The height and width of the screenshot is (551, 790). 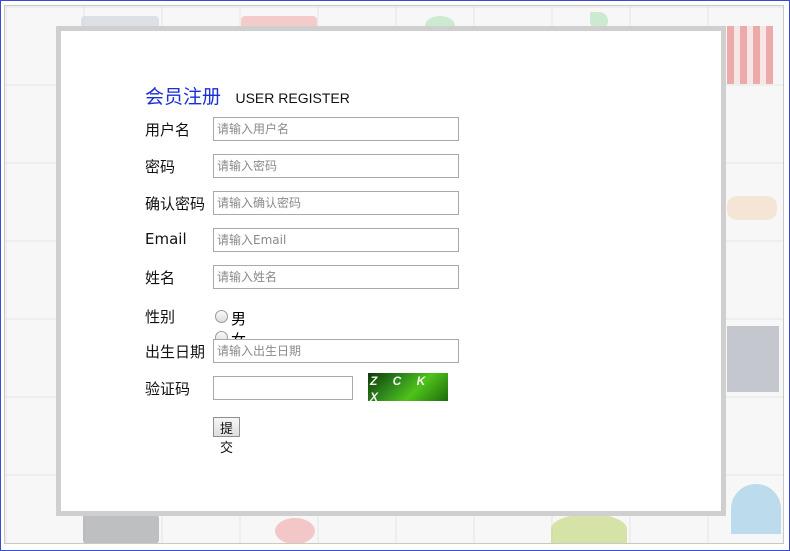 What do you see at coordinates (160, 317) in the screenshot?
I see `gender-label: 性别` at bounding box center [160, 317].